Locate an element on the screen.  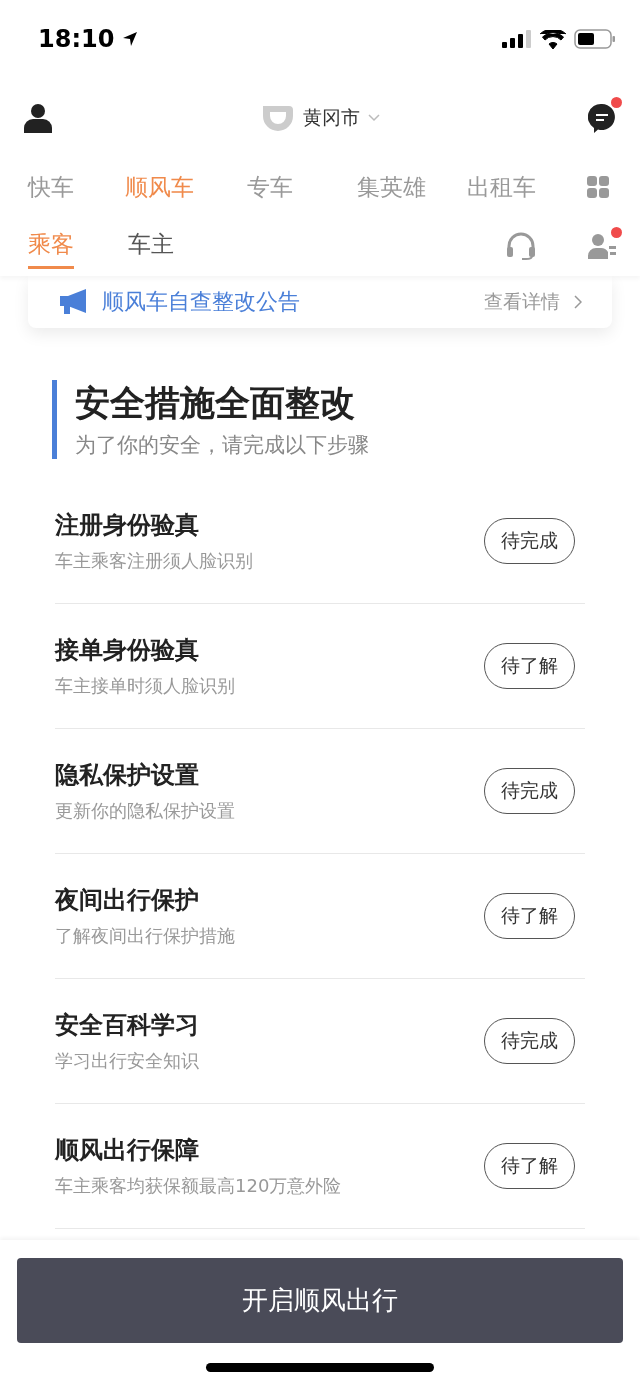
location-arrow-icon is located at coordinates (130, 39).